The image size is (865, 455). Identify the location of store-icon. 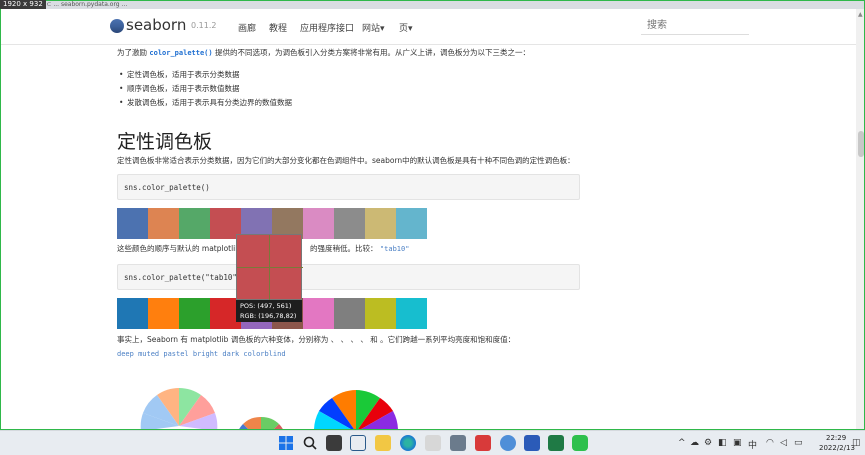
(433, 443).